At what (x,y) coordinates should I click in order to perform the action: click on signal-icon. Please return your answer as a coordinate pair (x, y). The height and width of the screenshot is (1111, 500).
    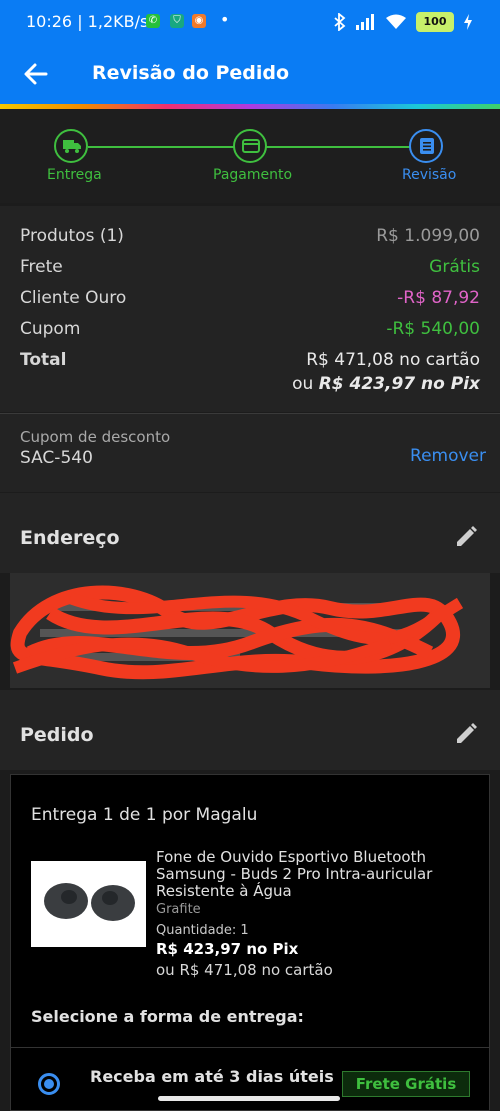
    Looking at the image, I should click on (365, 22).